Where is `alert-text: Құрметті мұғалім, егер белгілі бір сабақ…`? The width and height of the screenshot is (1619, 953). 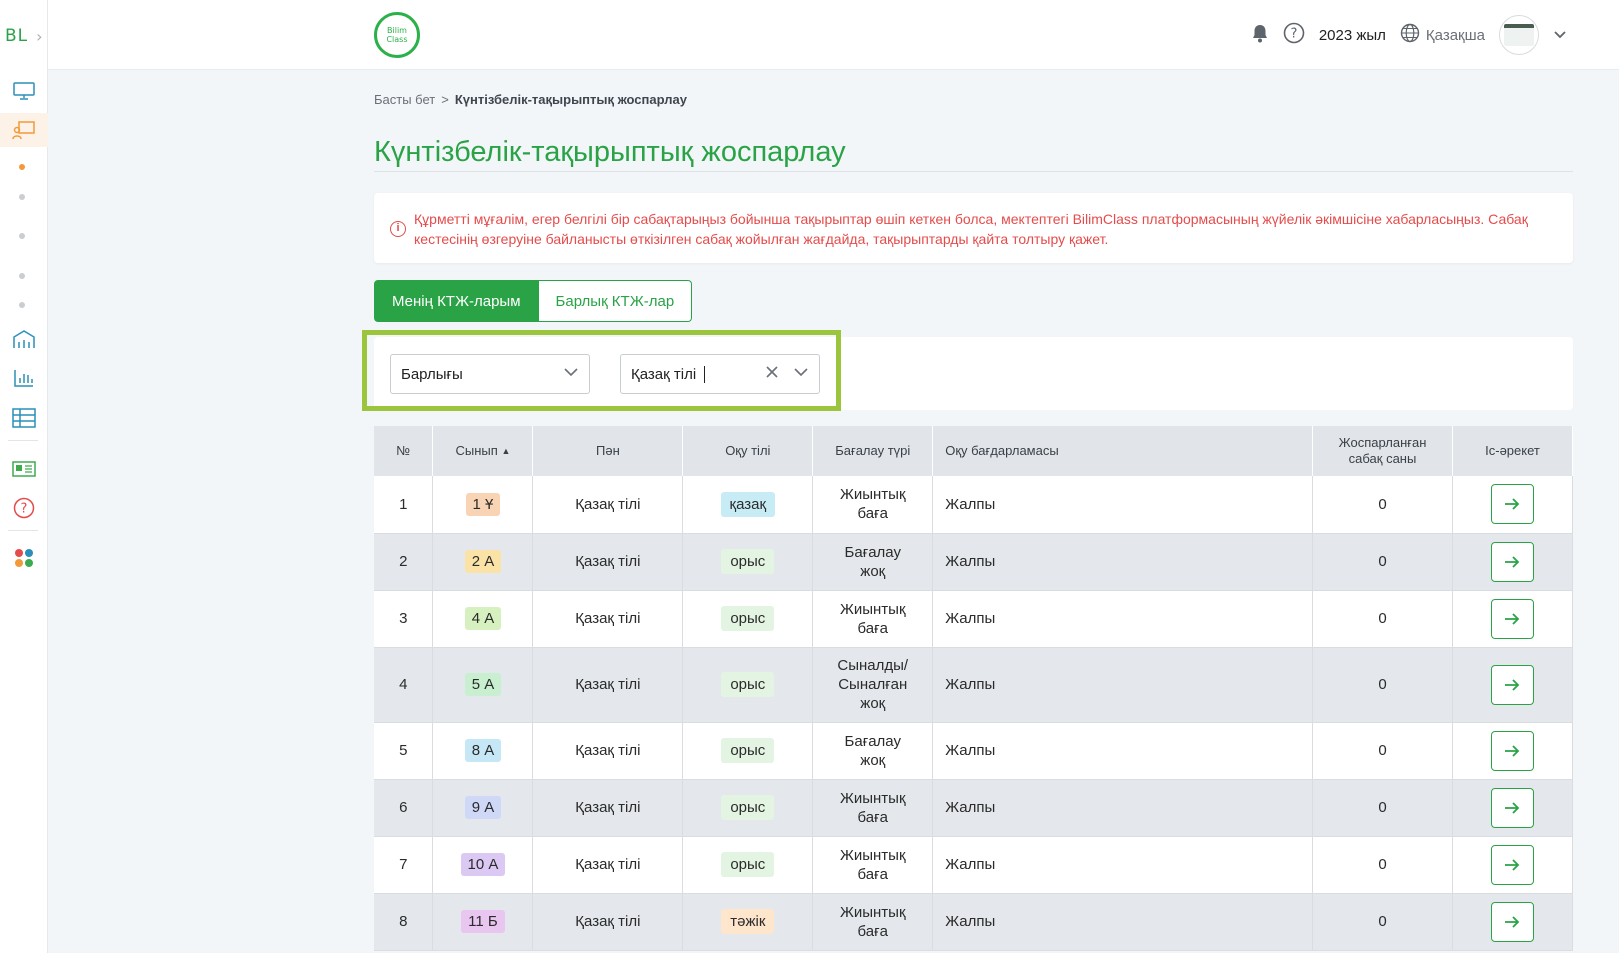
alert-text: Құрметті мұғалім, егер белгілі бір сабақ… is located at coordinates (971, 229).